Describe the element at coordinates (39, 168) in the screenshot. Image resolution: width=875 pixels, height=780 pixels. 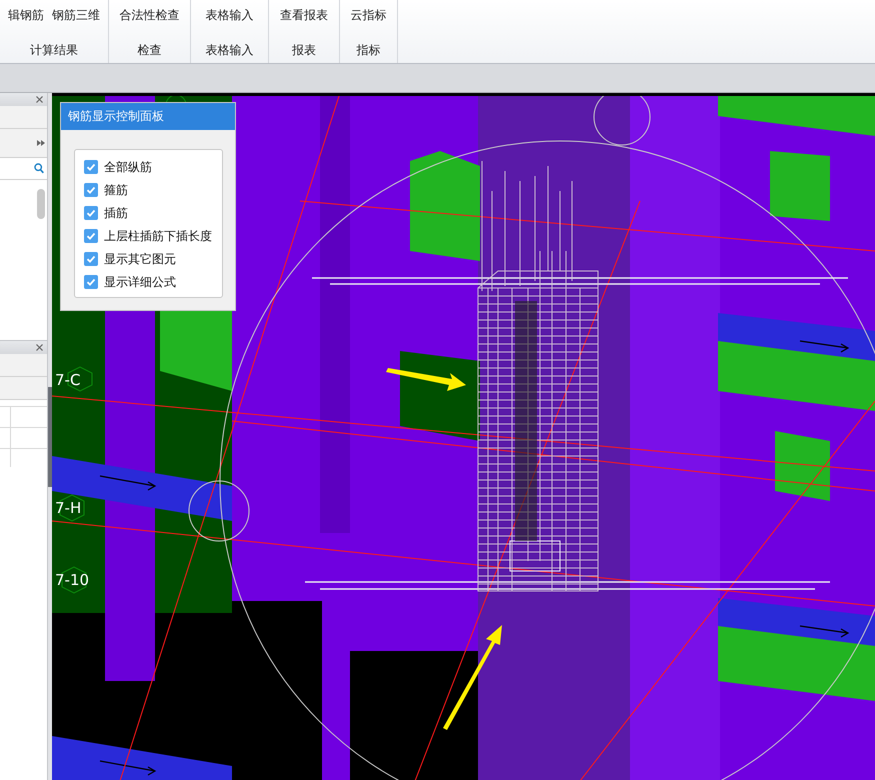
I see `search-icon` at that location.